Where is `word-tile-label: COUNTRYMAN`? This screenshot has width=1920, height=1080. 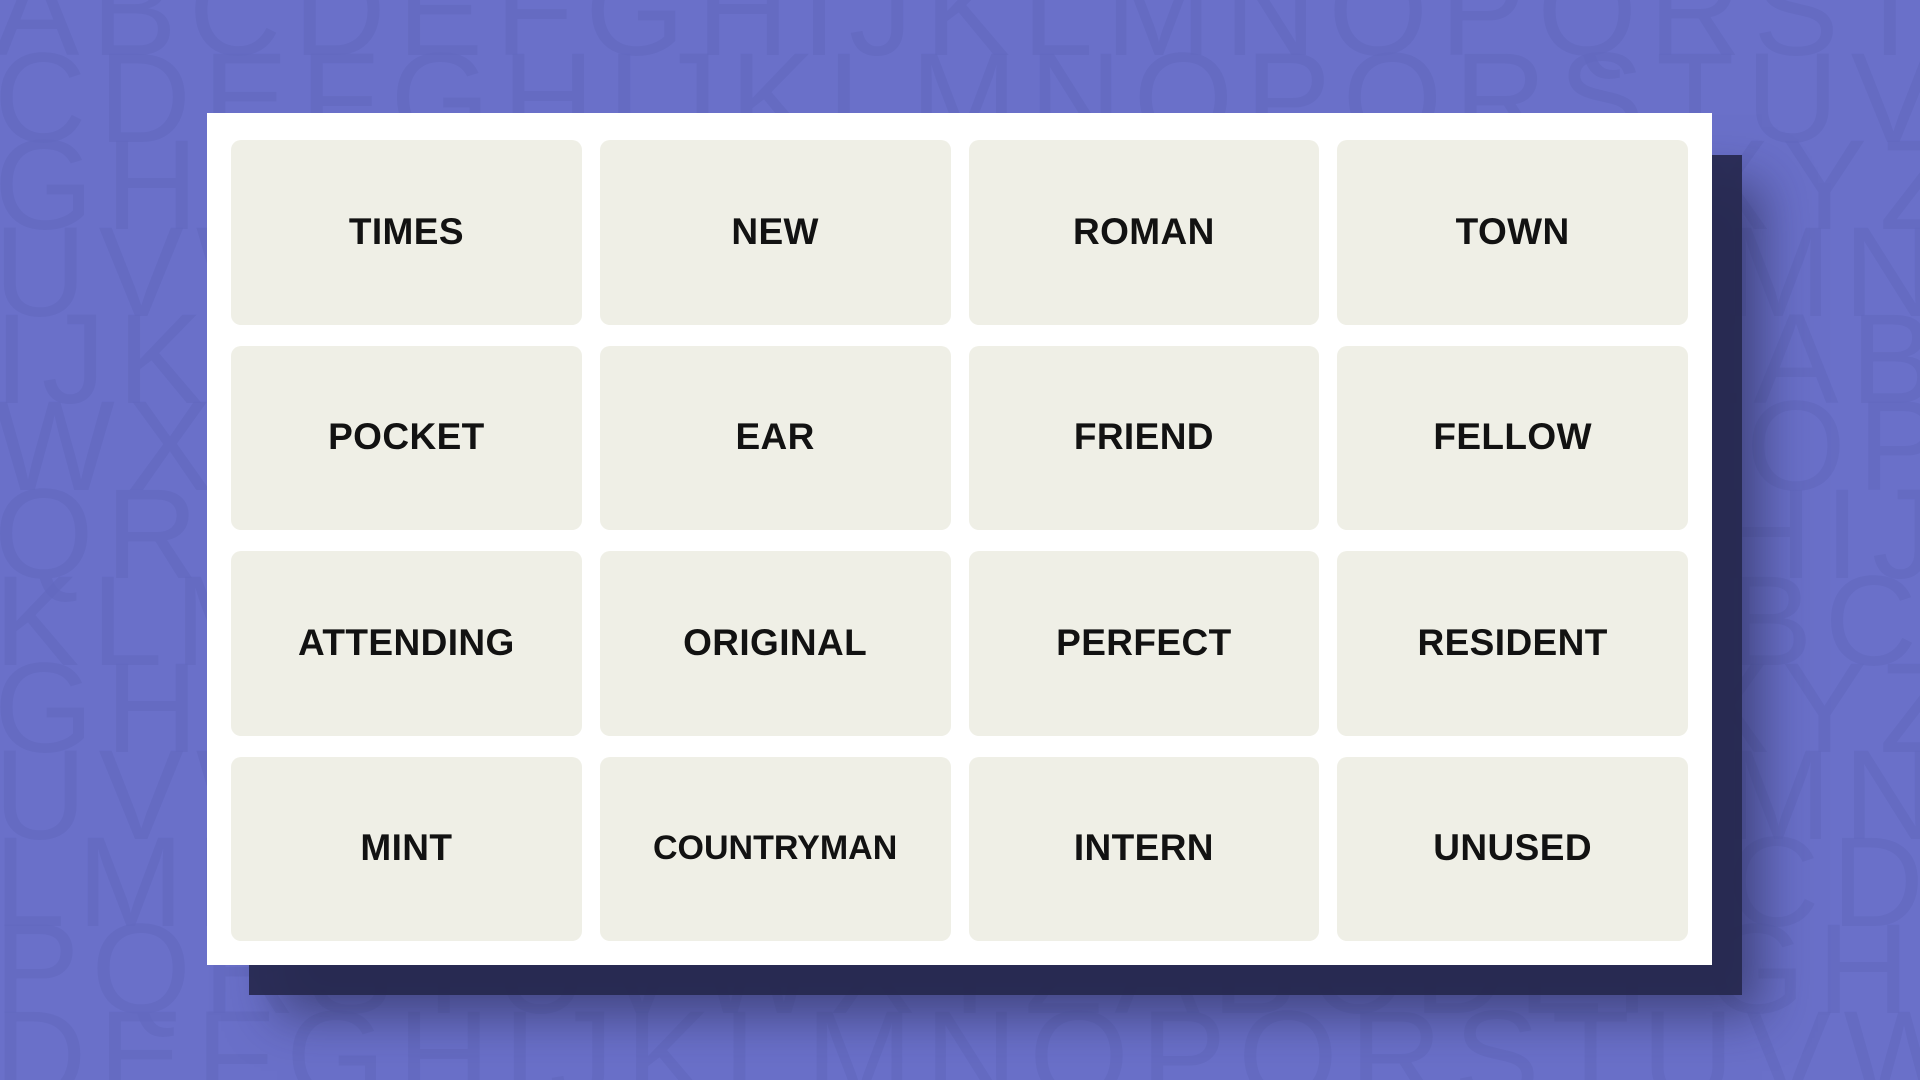
word-tile-label: COUNTRYMAN is located at coordinates (775, 847).